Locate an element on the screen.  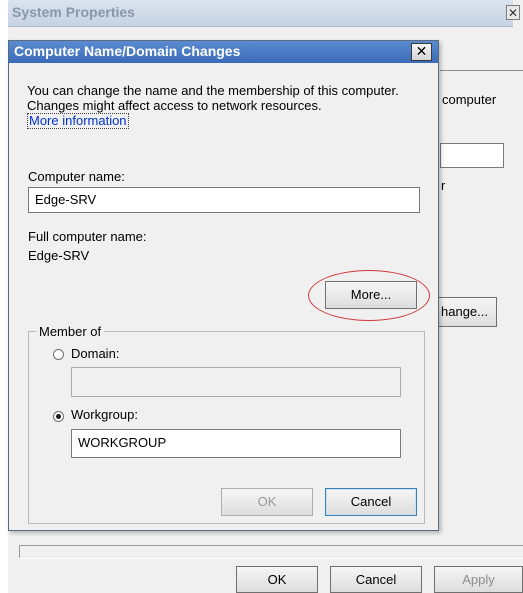
workgroup-radio is located at coordinates (58, 416).